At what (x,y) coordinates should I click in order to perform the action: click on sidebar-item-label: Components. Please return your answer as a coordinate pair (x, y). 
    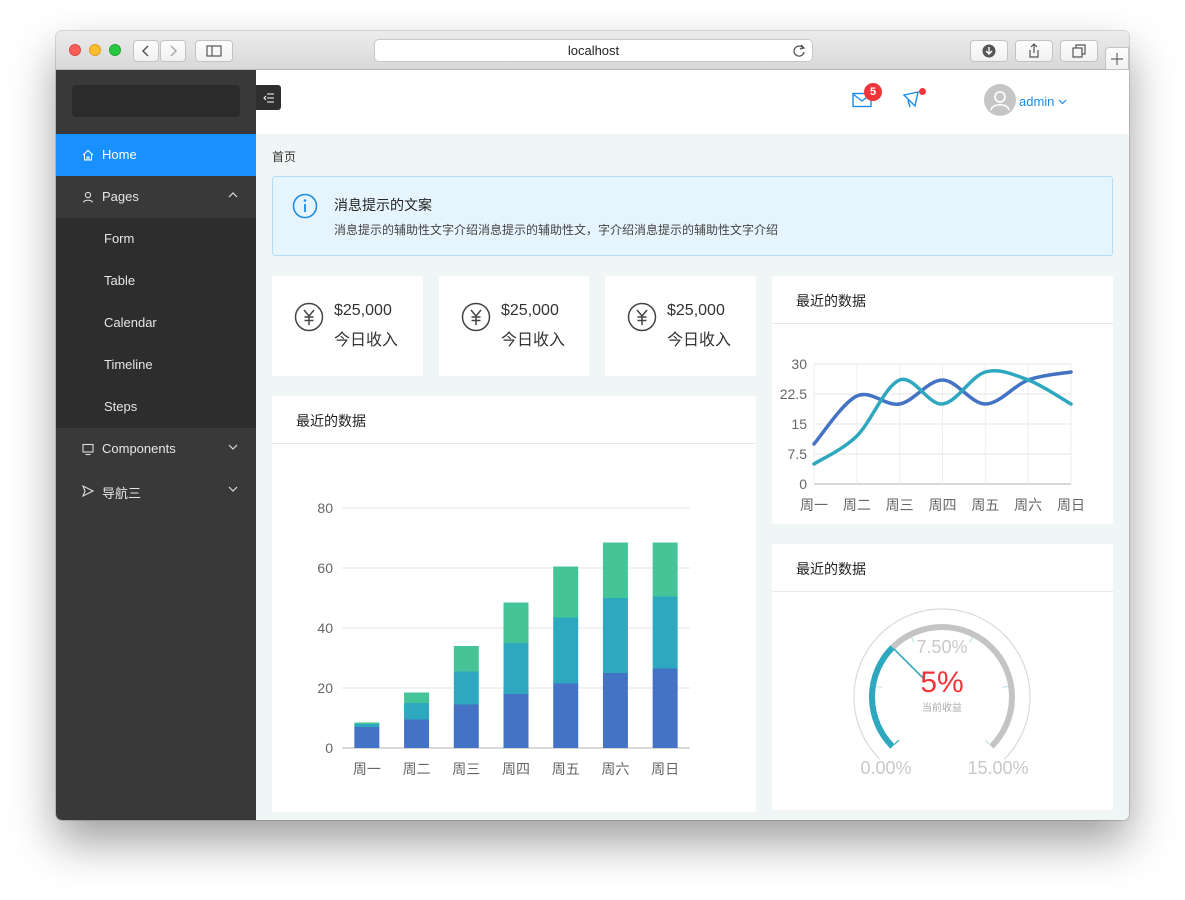
    Looking at the image, I should click on (139, 448).